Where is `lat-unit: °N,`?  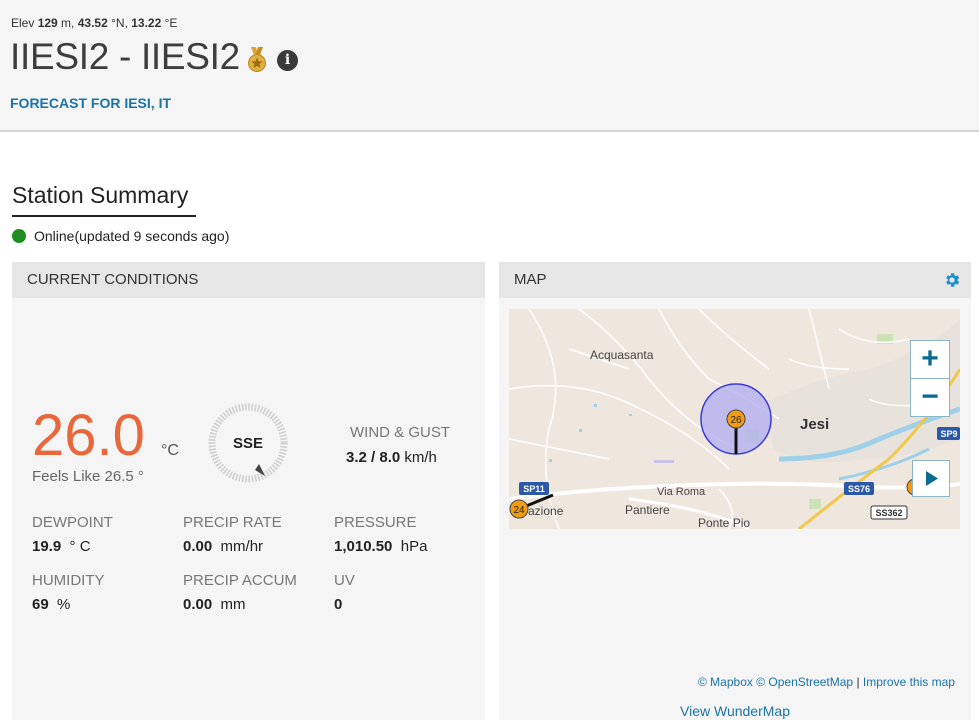 lat-unit: °N, is located at coordinates (117, 23).